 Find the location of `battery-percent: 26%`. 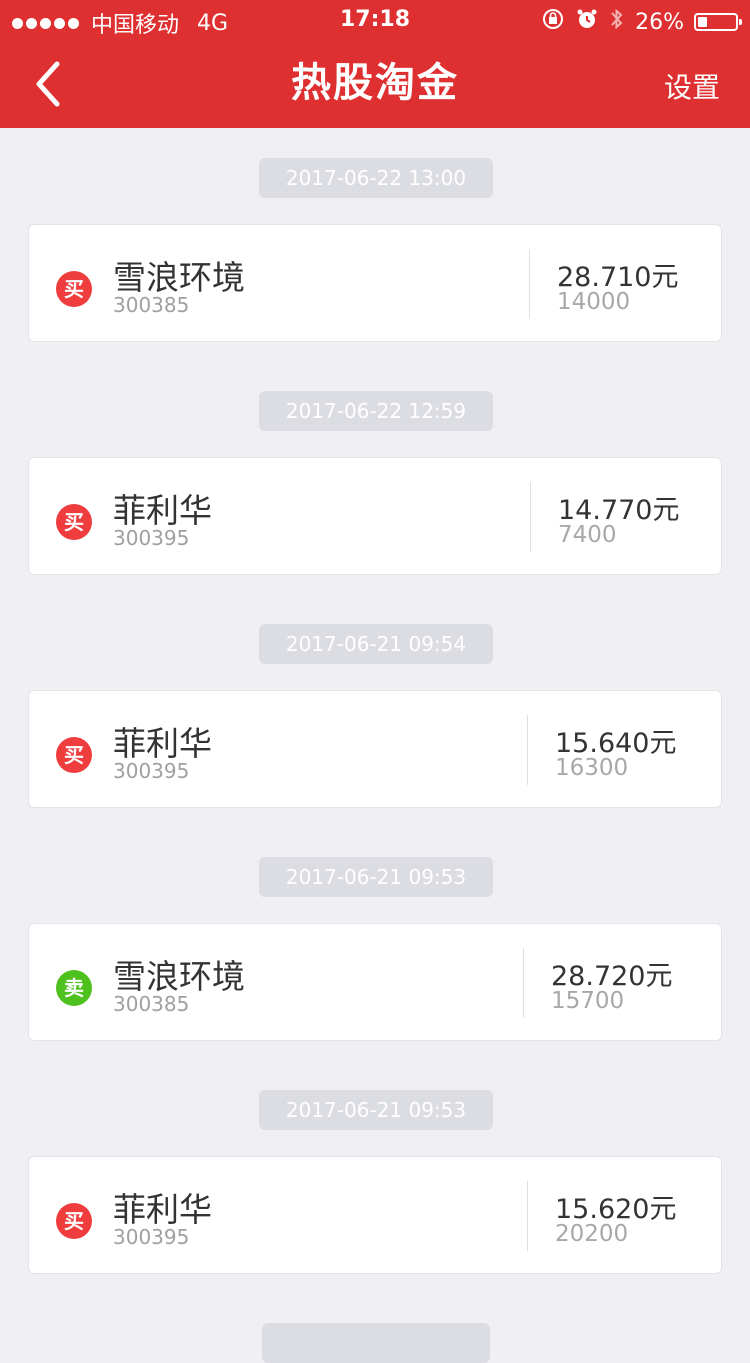

battery-percent: 26% is located at coordinates (659, 22).